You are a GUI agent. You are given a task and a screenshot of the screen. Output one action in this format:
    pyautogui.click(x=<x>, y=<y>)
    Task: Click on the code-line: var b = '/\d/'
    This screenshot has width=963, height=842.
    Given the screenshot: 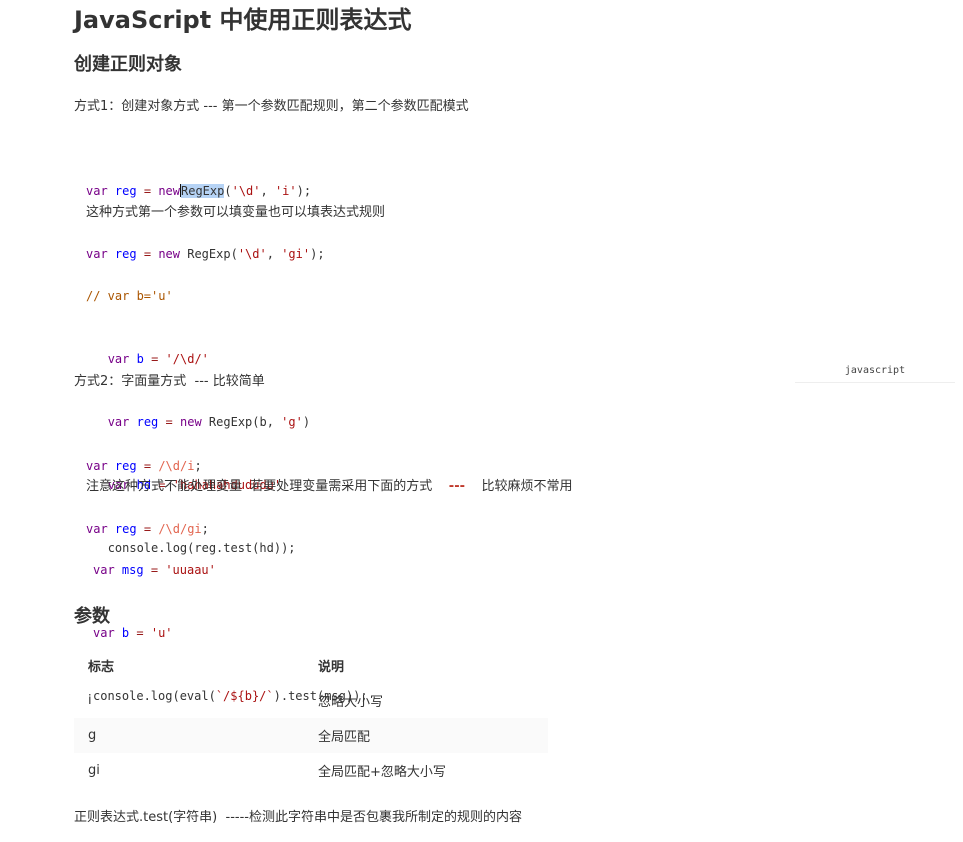 What is the action you would take?
    pyautogui.click(x=158, y=359)
    